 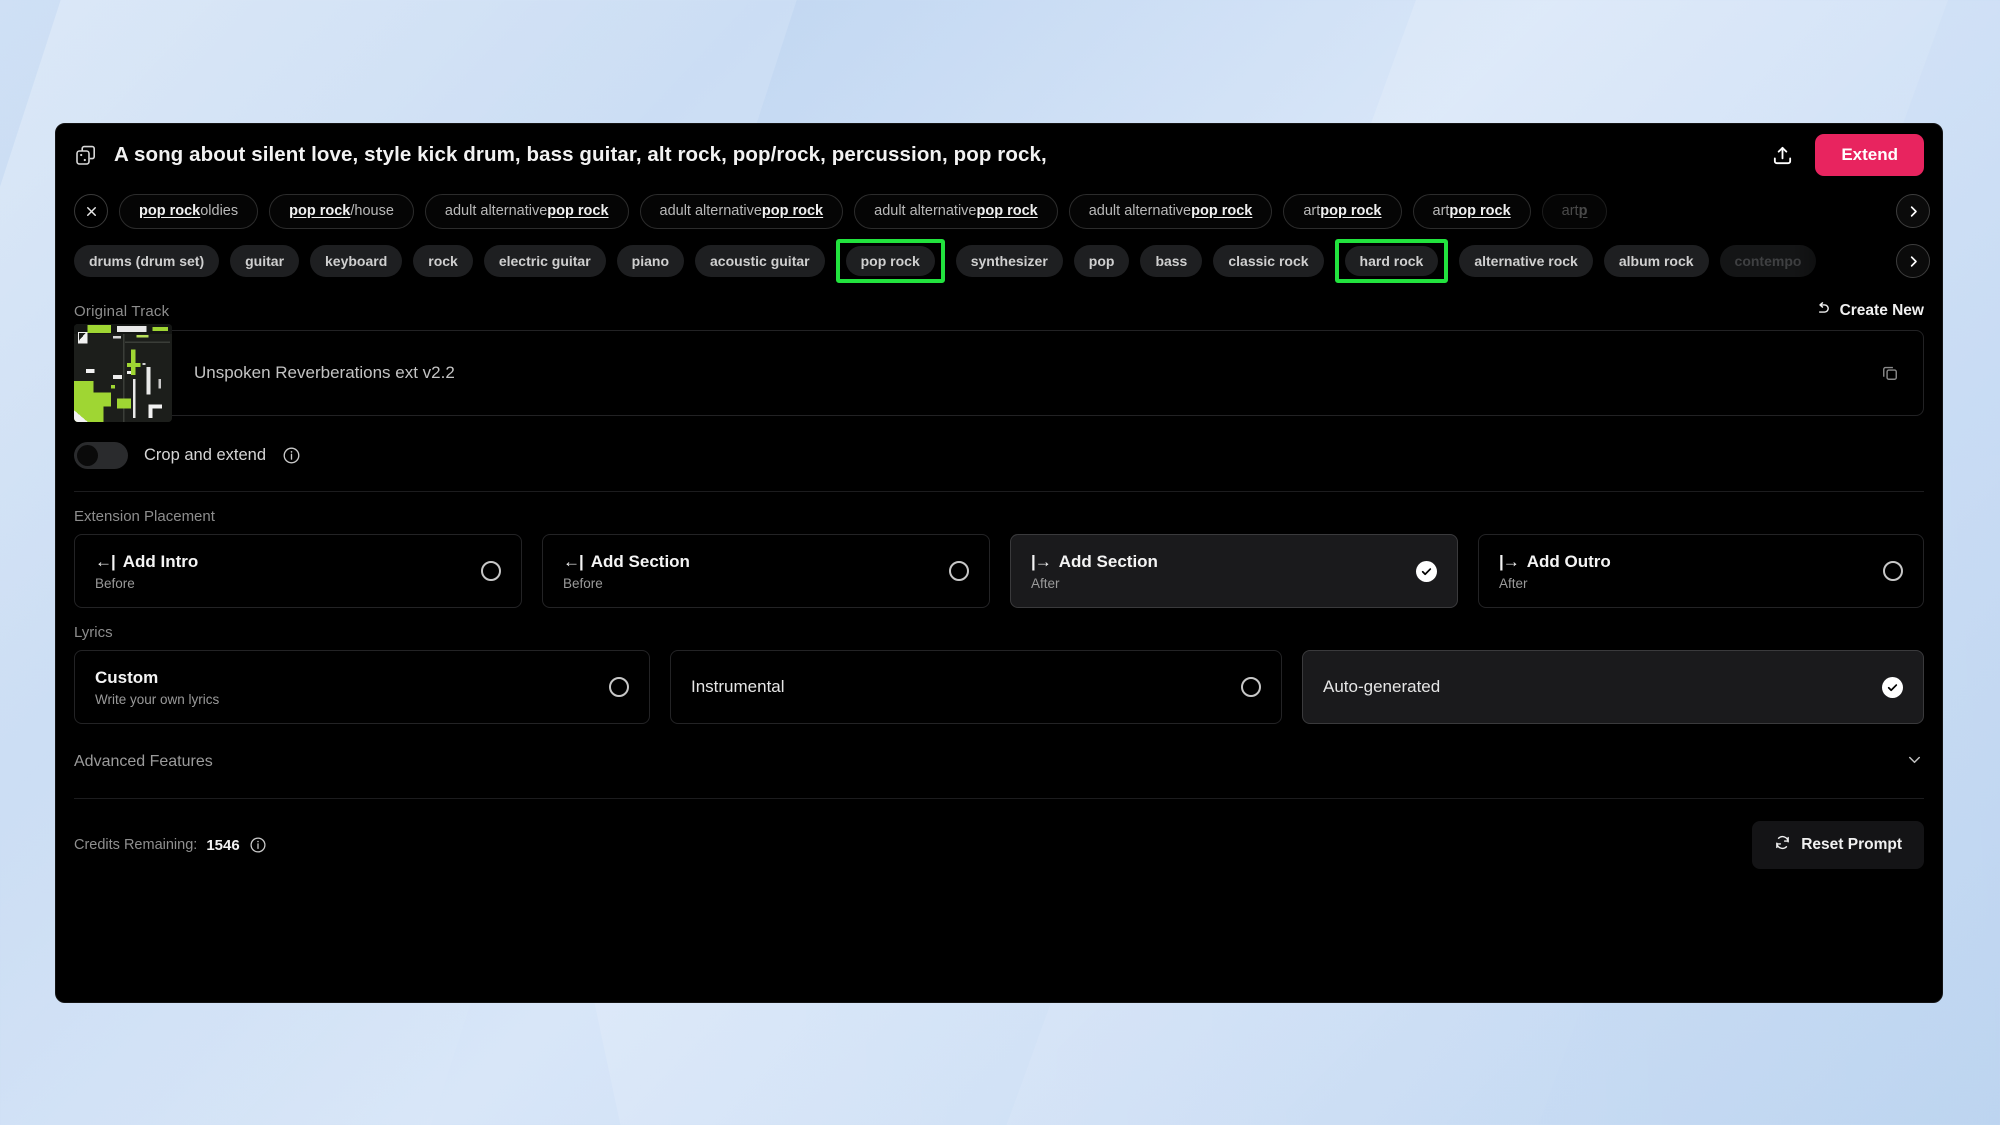 I want to click on lyrics-option-card: Instrumental, so click(x=976, y=687).